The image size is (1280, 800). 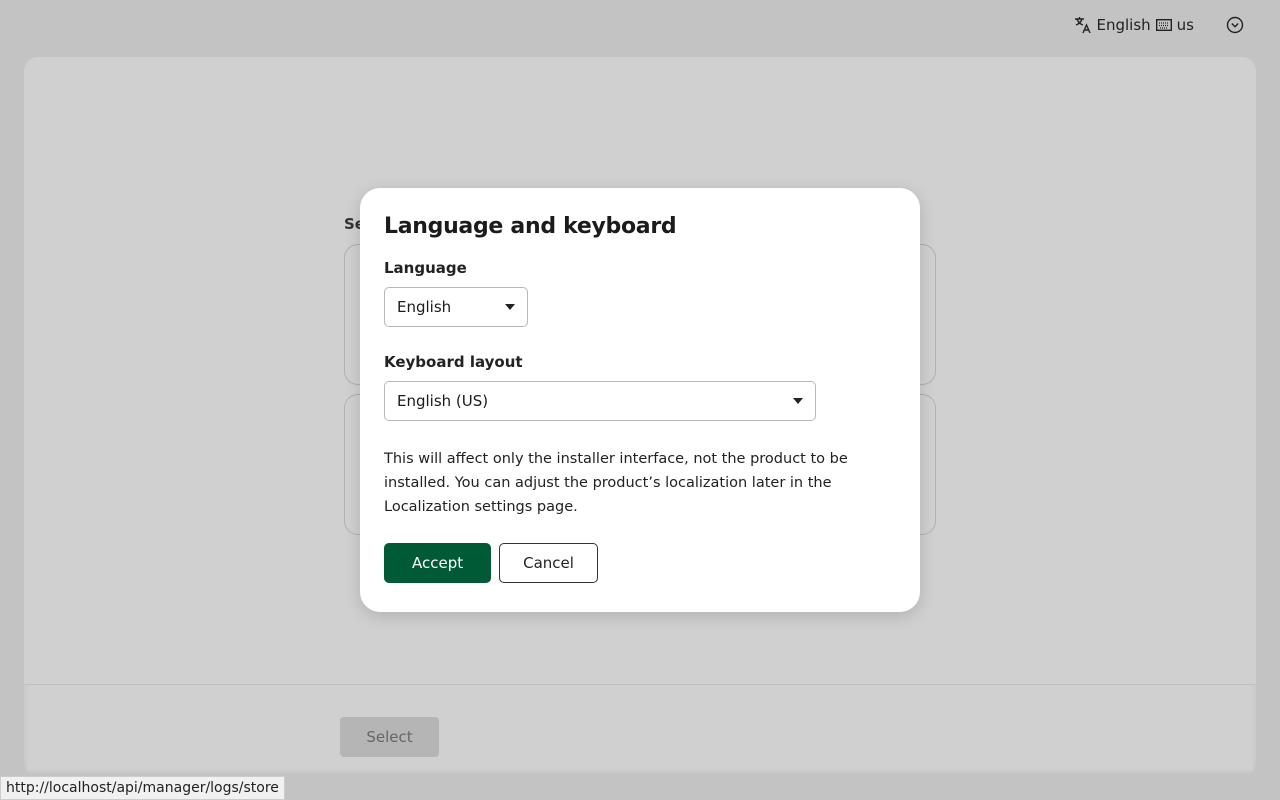 What do you see at coordinates (438, 563) in the screenshot?
I see `accept-button: Accept` at bounding box center [438, 563].